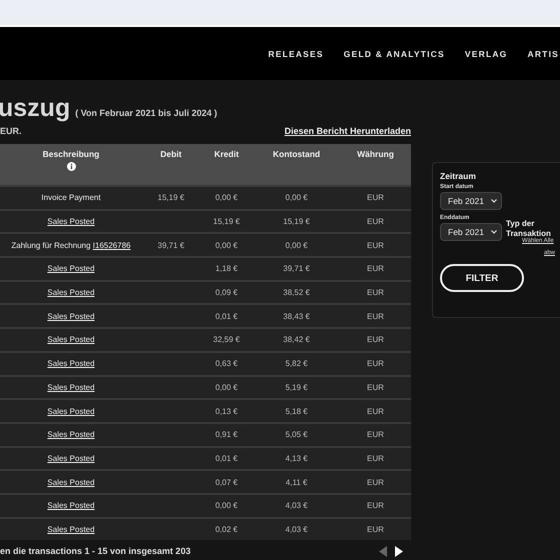 The image size is (560, 560). What do you see at coordinates (296, 458) in the screenshot?
I see `table-cell: 4,13 €` at bounding box center [296, 458].